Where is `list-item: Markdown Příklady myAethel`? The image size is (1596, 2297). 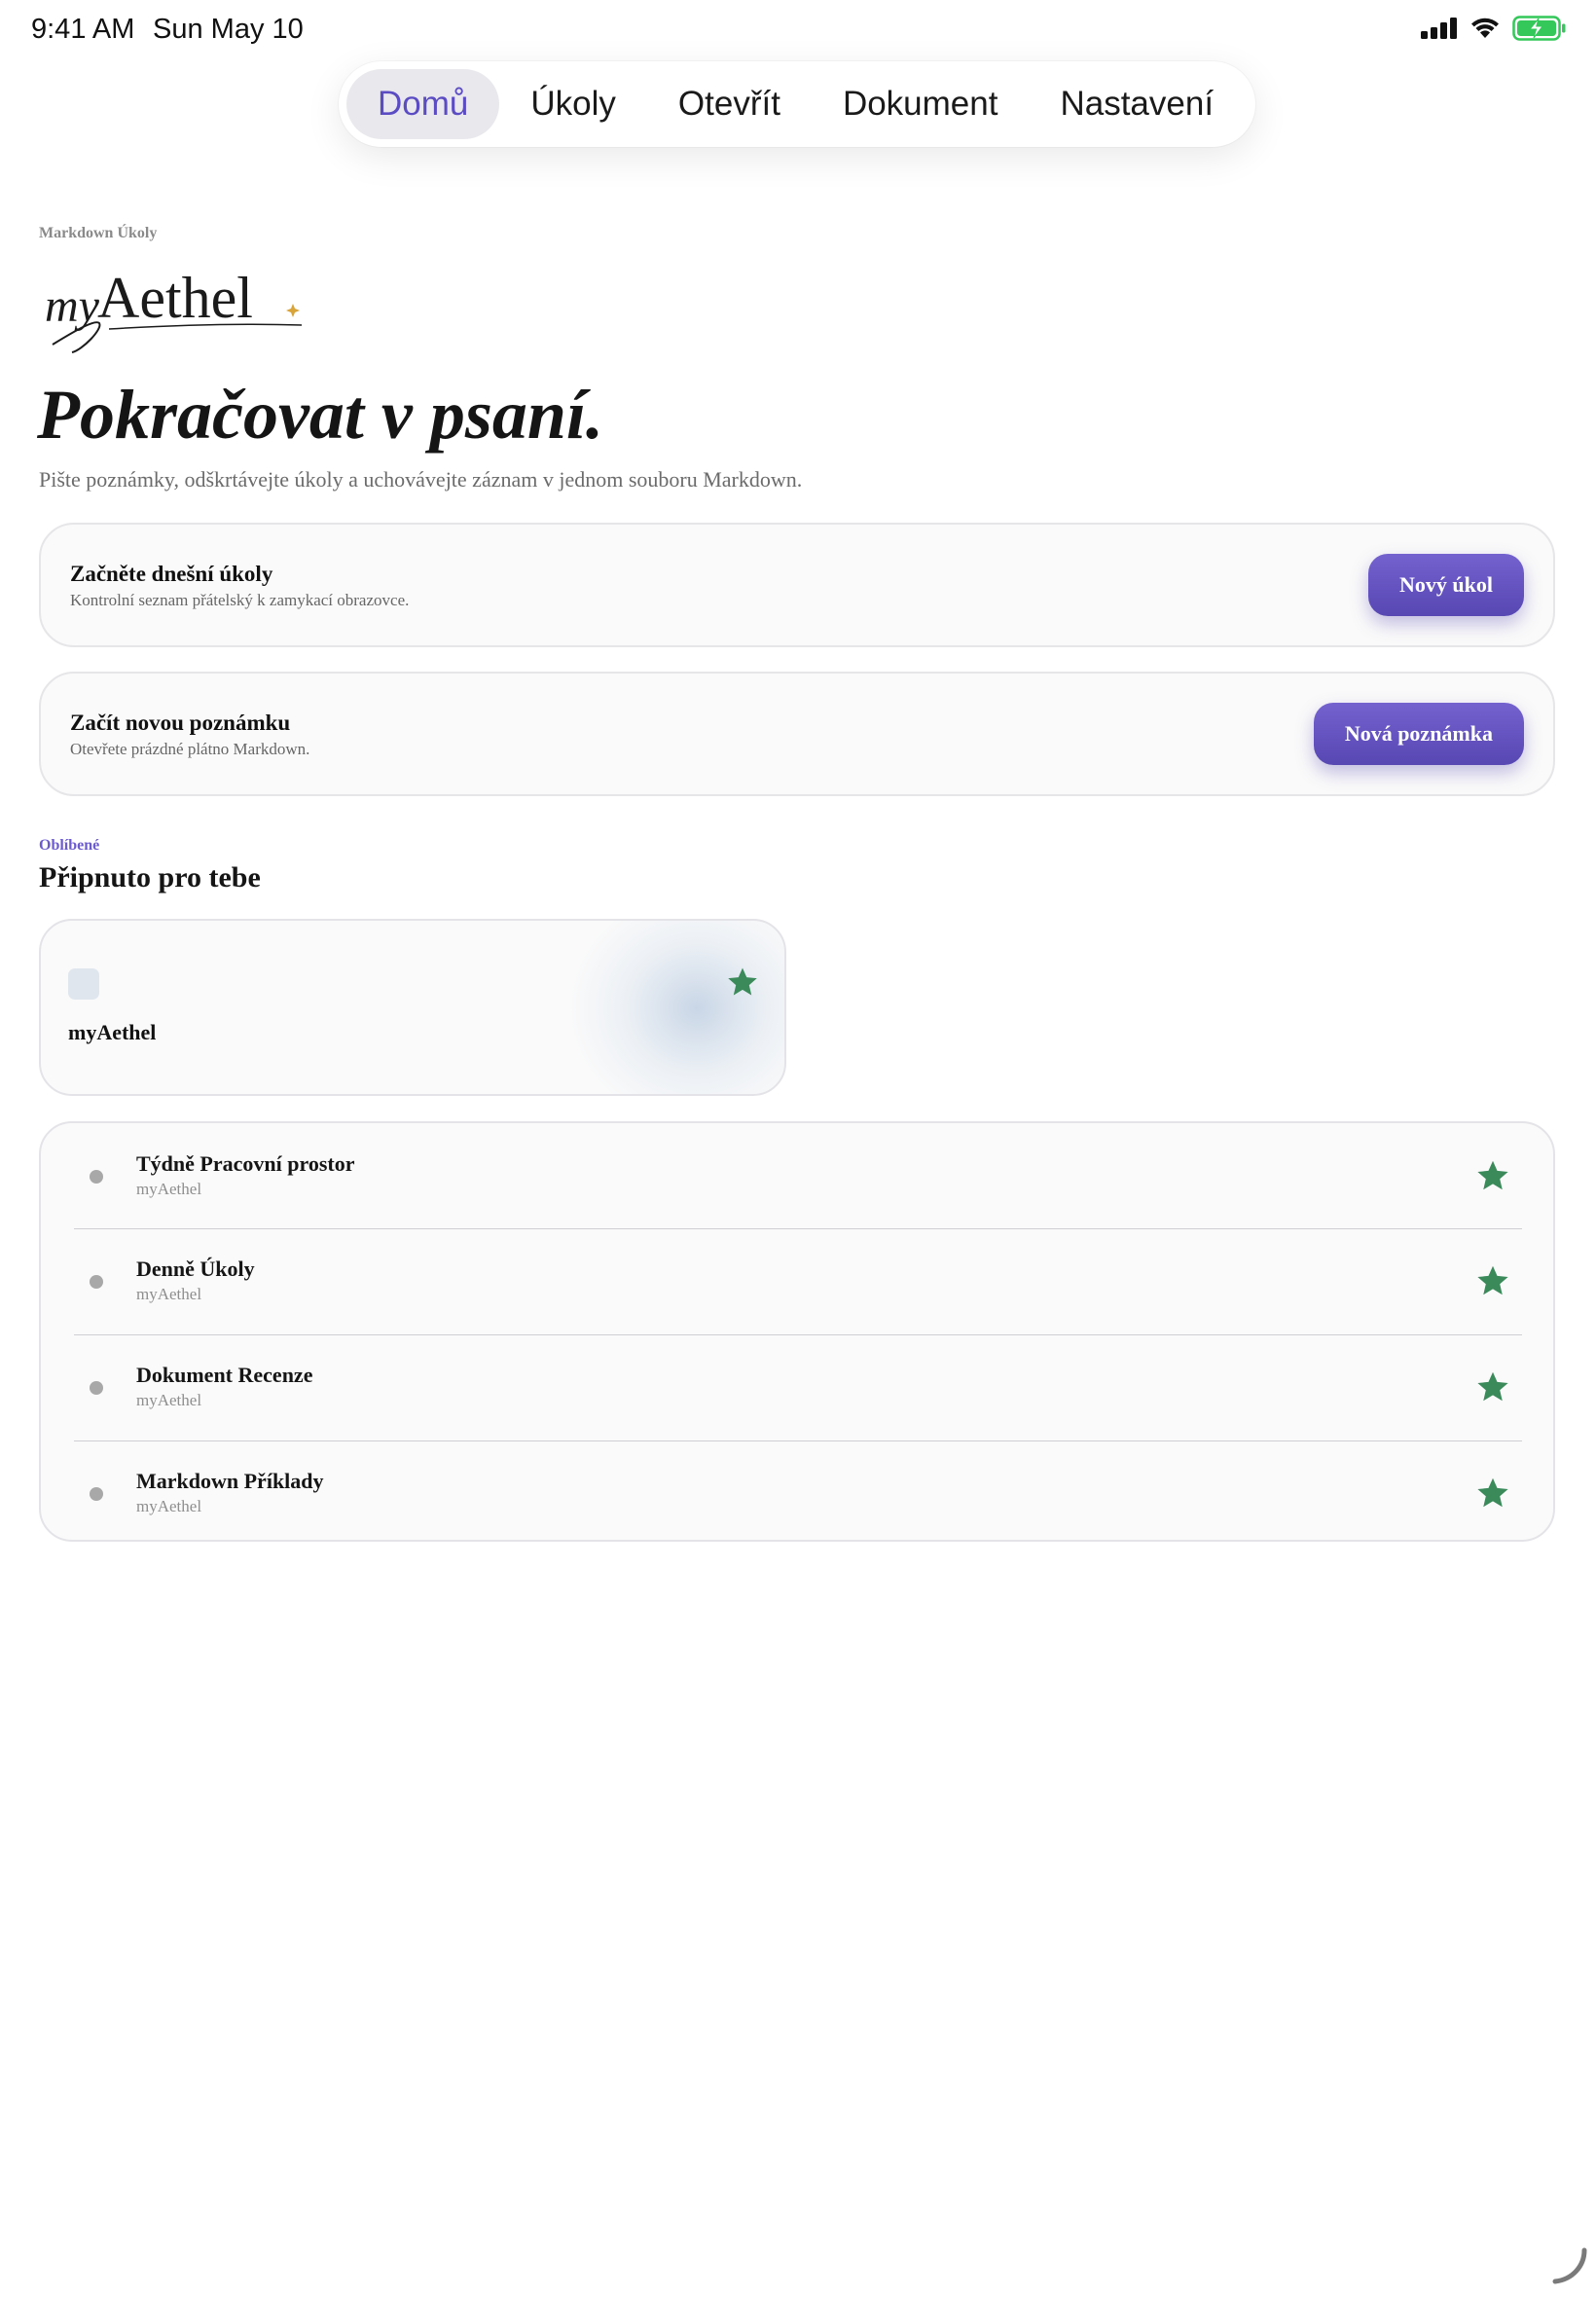 list-item: Markdown Příklady myAethel is located at coordinates (798, 1493).